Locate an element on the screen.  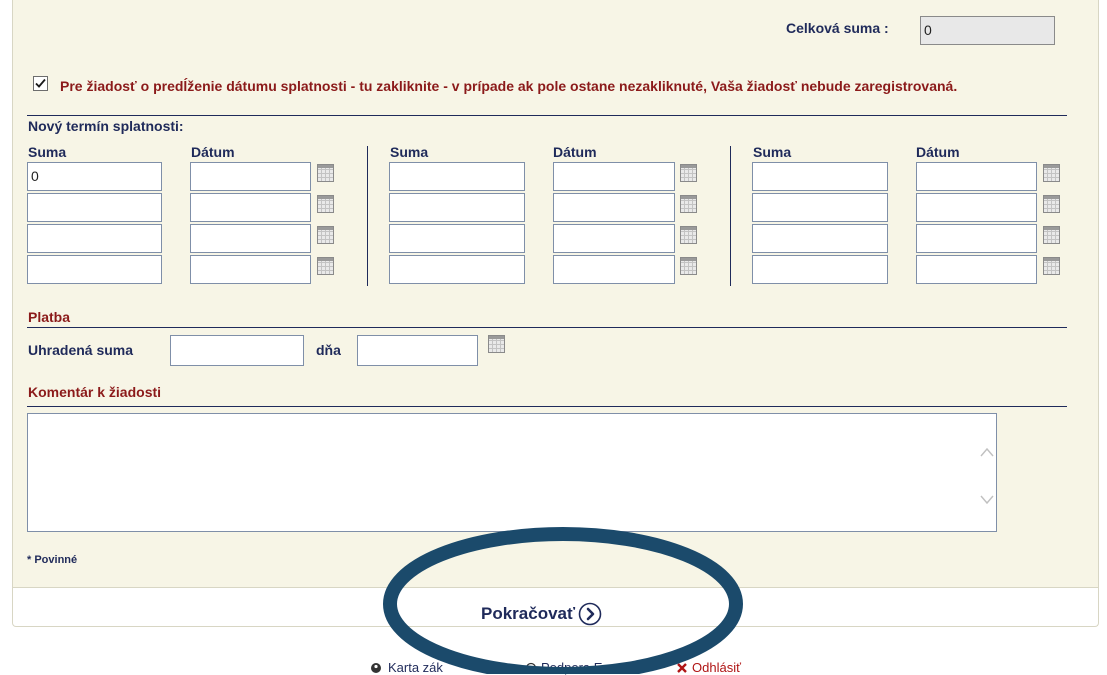
logout-x-icon is located at coordinates (682, 667).